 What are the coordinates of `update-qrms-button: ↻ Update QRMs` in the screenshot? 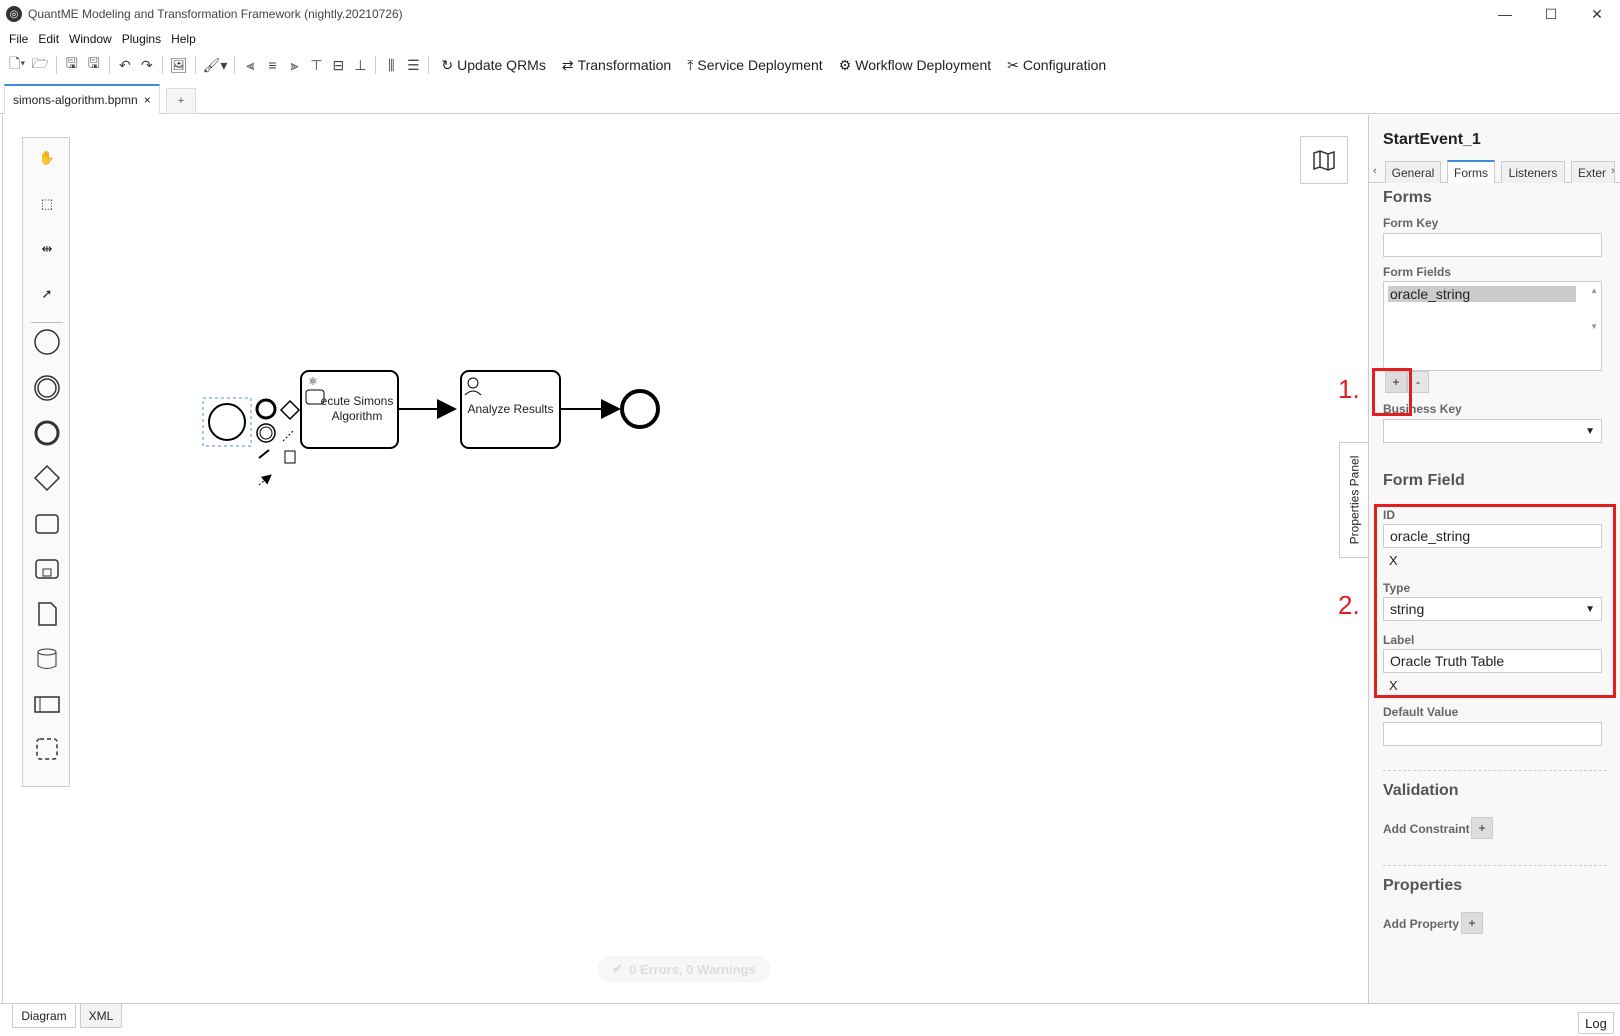 It's located at (493, 65).